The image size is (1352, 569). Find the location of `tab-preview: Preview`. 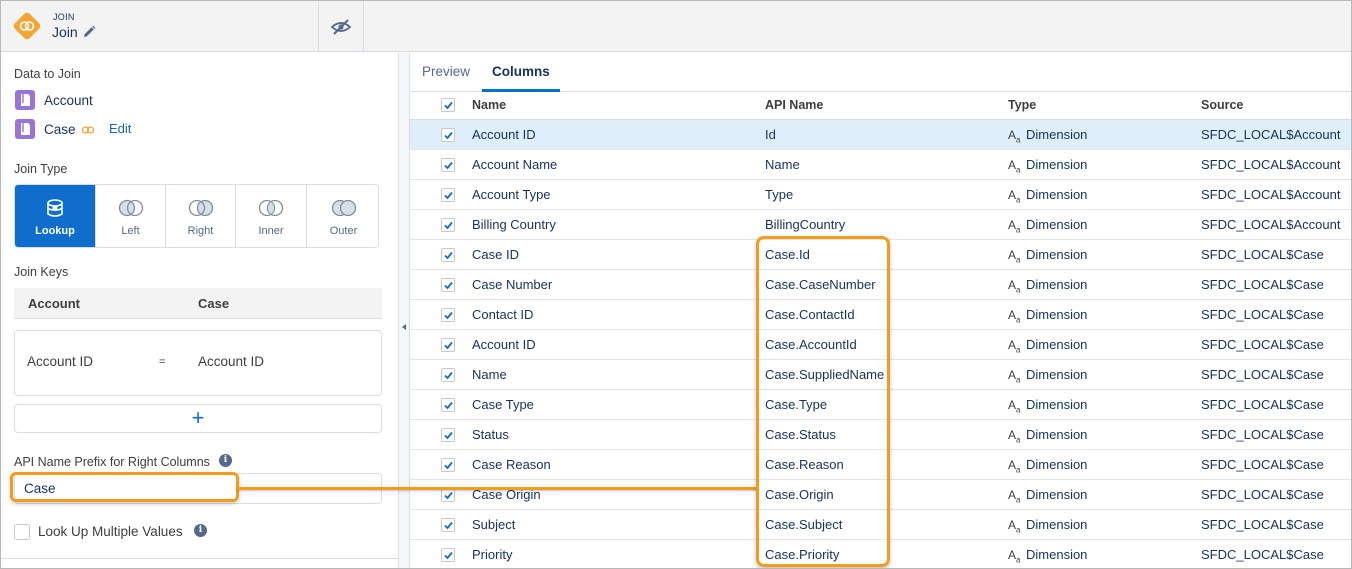

tab-preview: Preview is located at coordinates (446, 71).